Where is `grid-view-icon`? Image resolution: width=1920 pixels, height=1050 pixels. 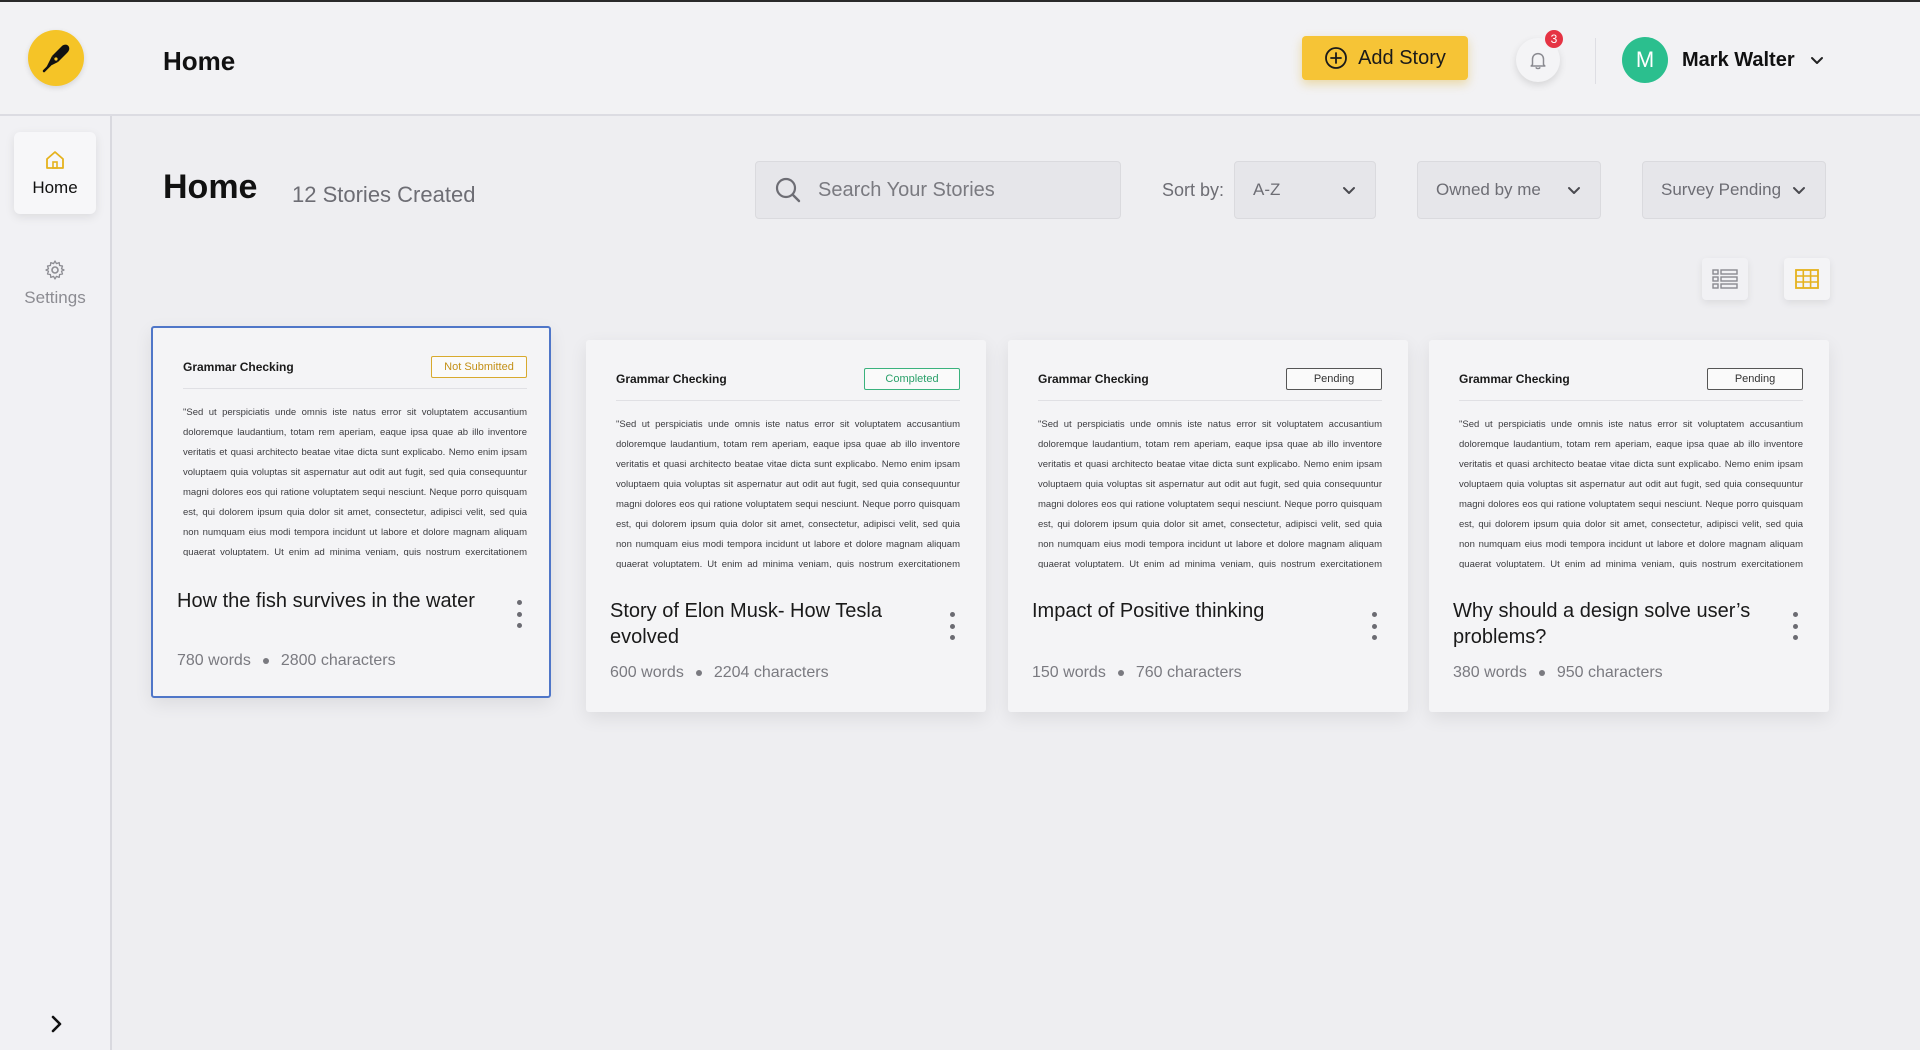 grid-view-icon is located at coordinates (1807, 279).